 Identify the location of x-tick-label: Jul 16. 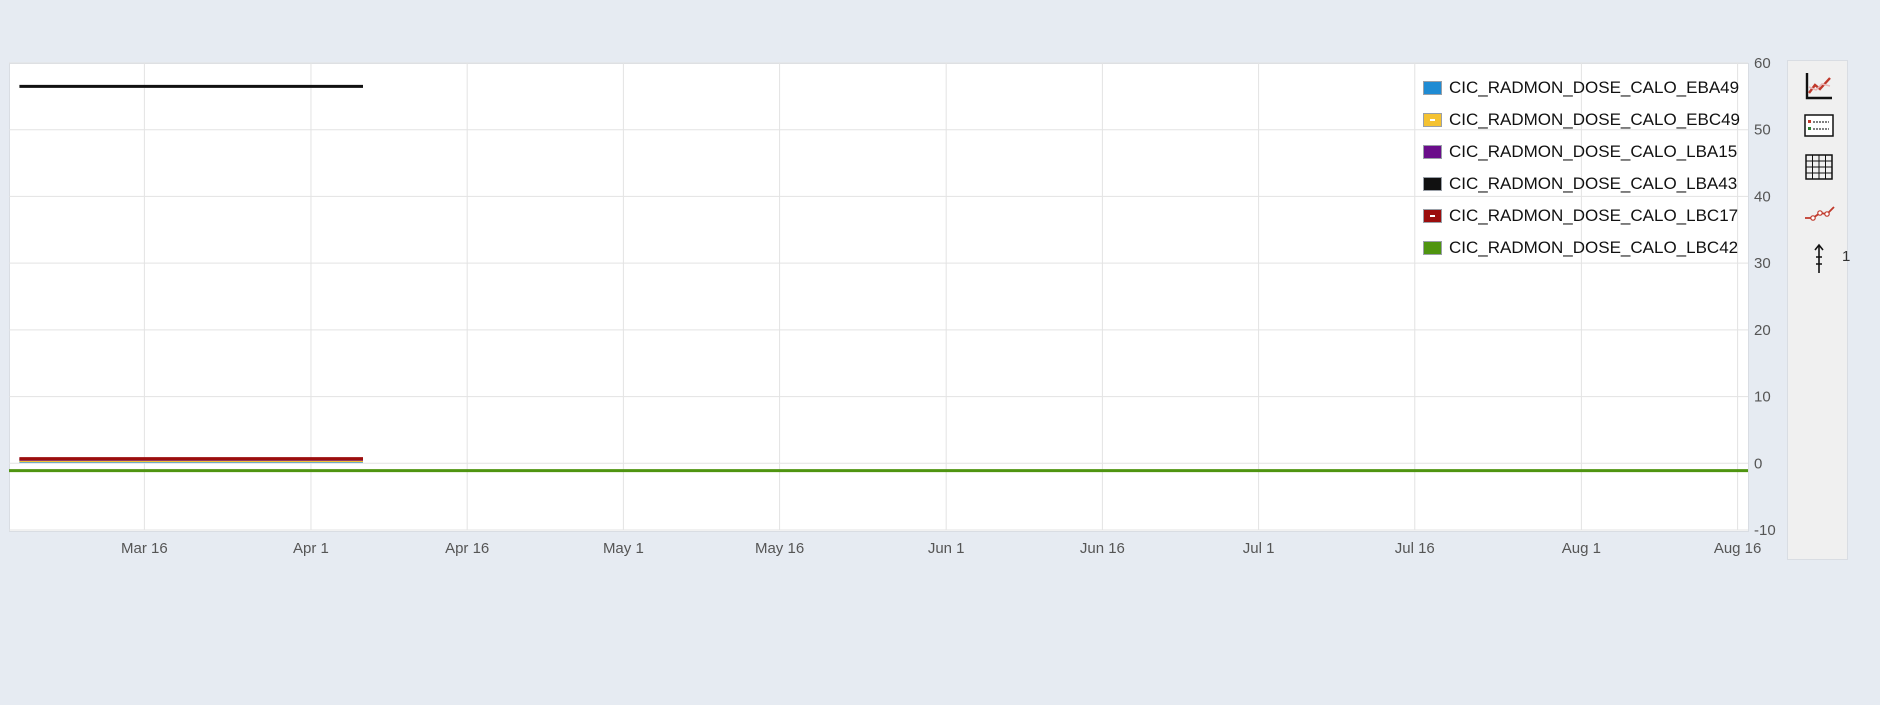
(1415, 548).